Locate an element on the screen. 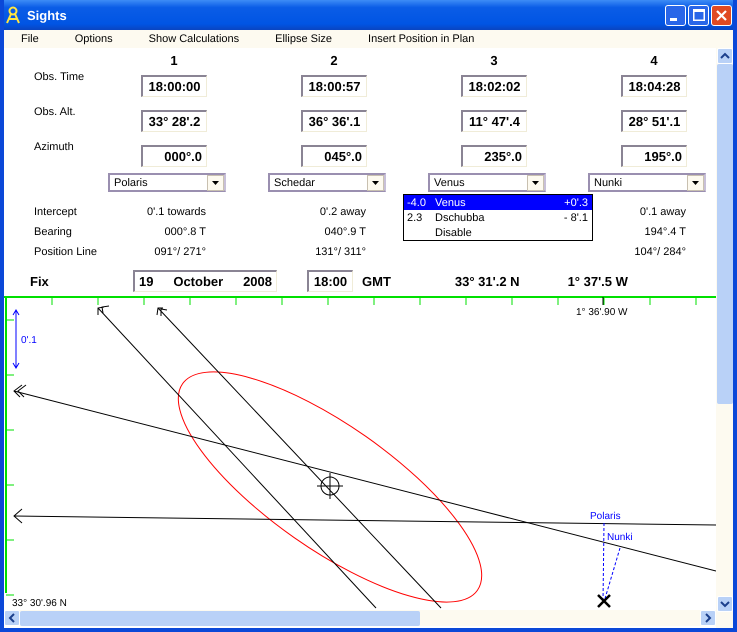 The height and width of the screenshot is (632, 737). input-field: 33° 28'.2 is located at coordinates (174, 121).